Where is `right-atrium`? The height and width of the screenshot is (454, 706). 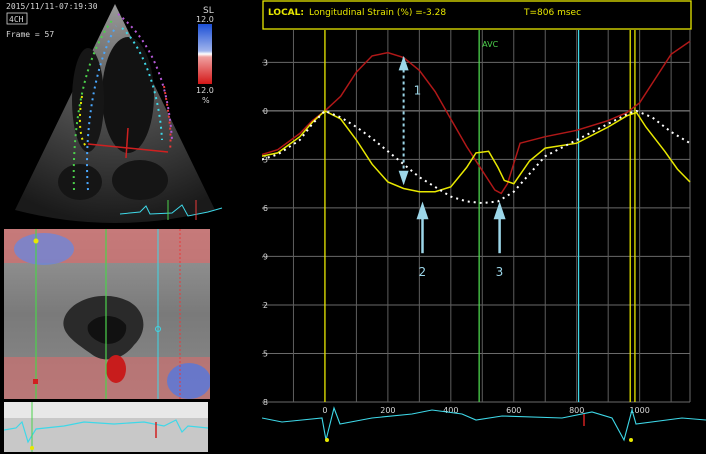 right-atrium is located at coordinates (80, 182).